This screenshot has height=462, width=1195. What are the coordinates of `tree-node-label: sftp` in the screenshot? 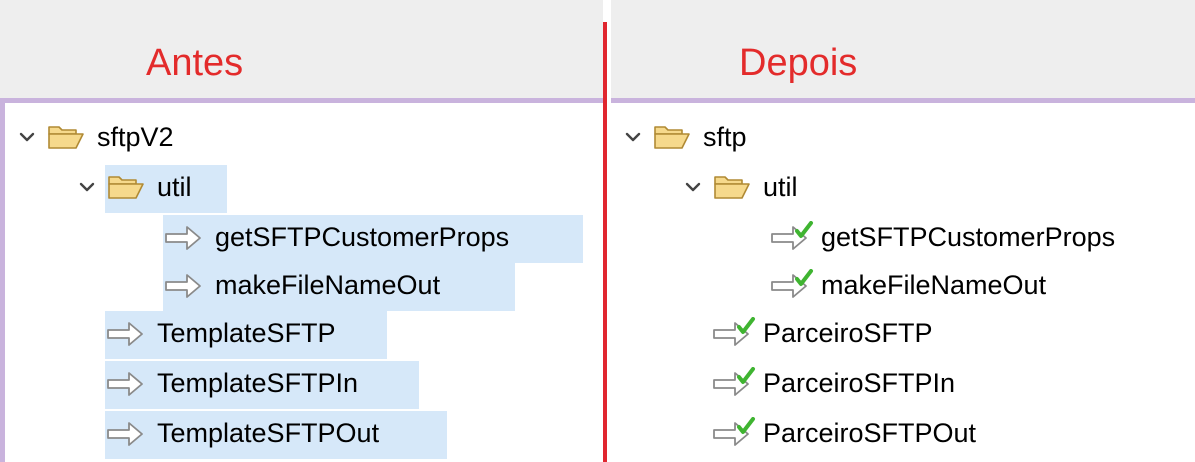 It's located at (725, 137).